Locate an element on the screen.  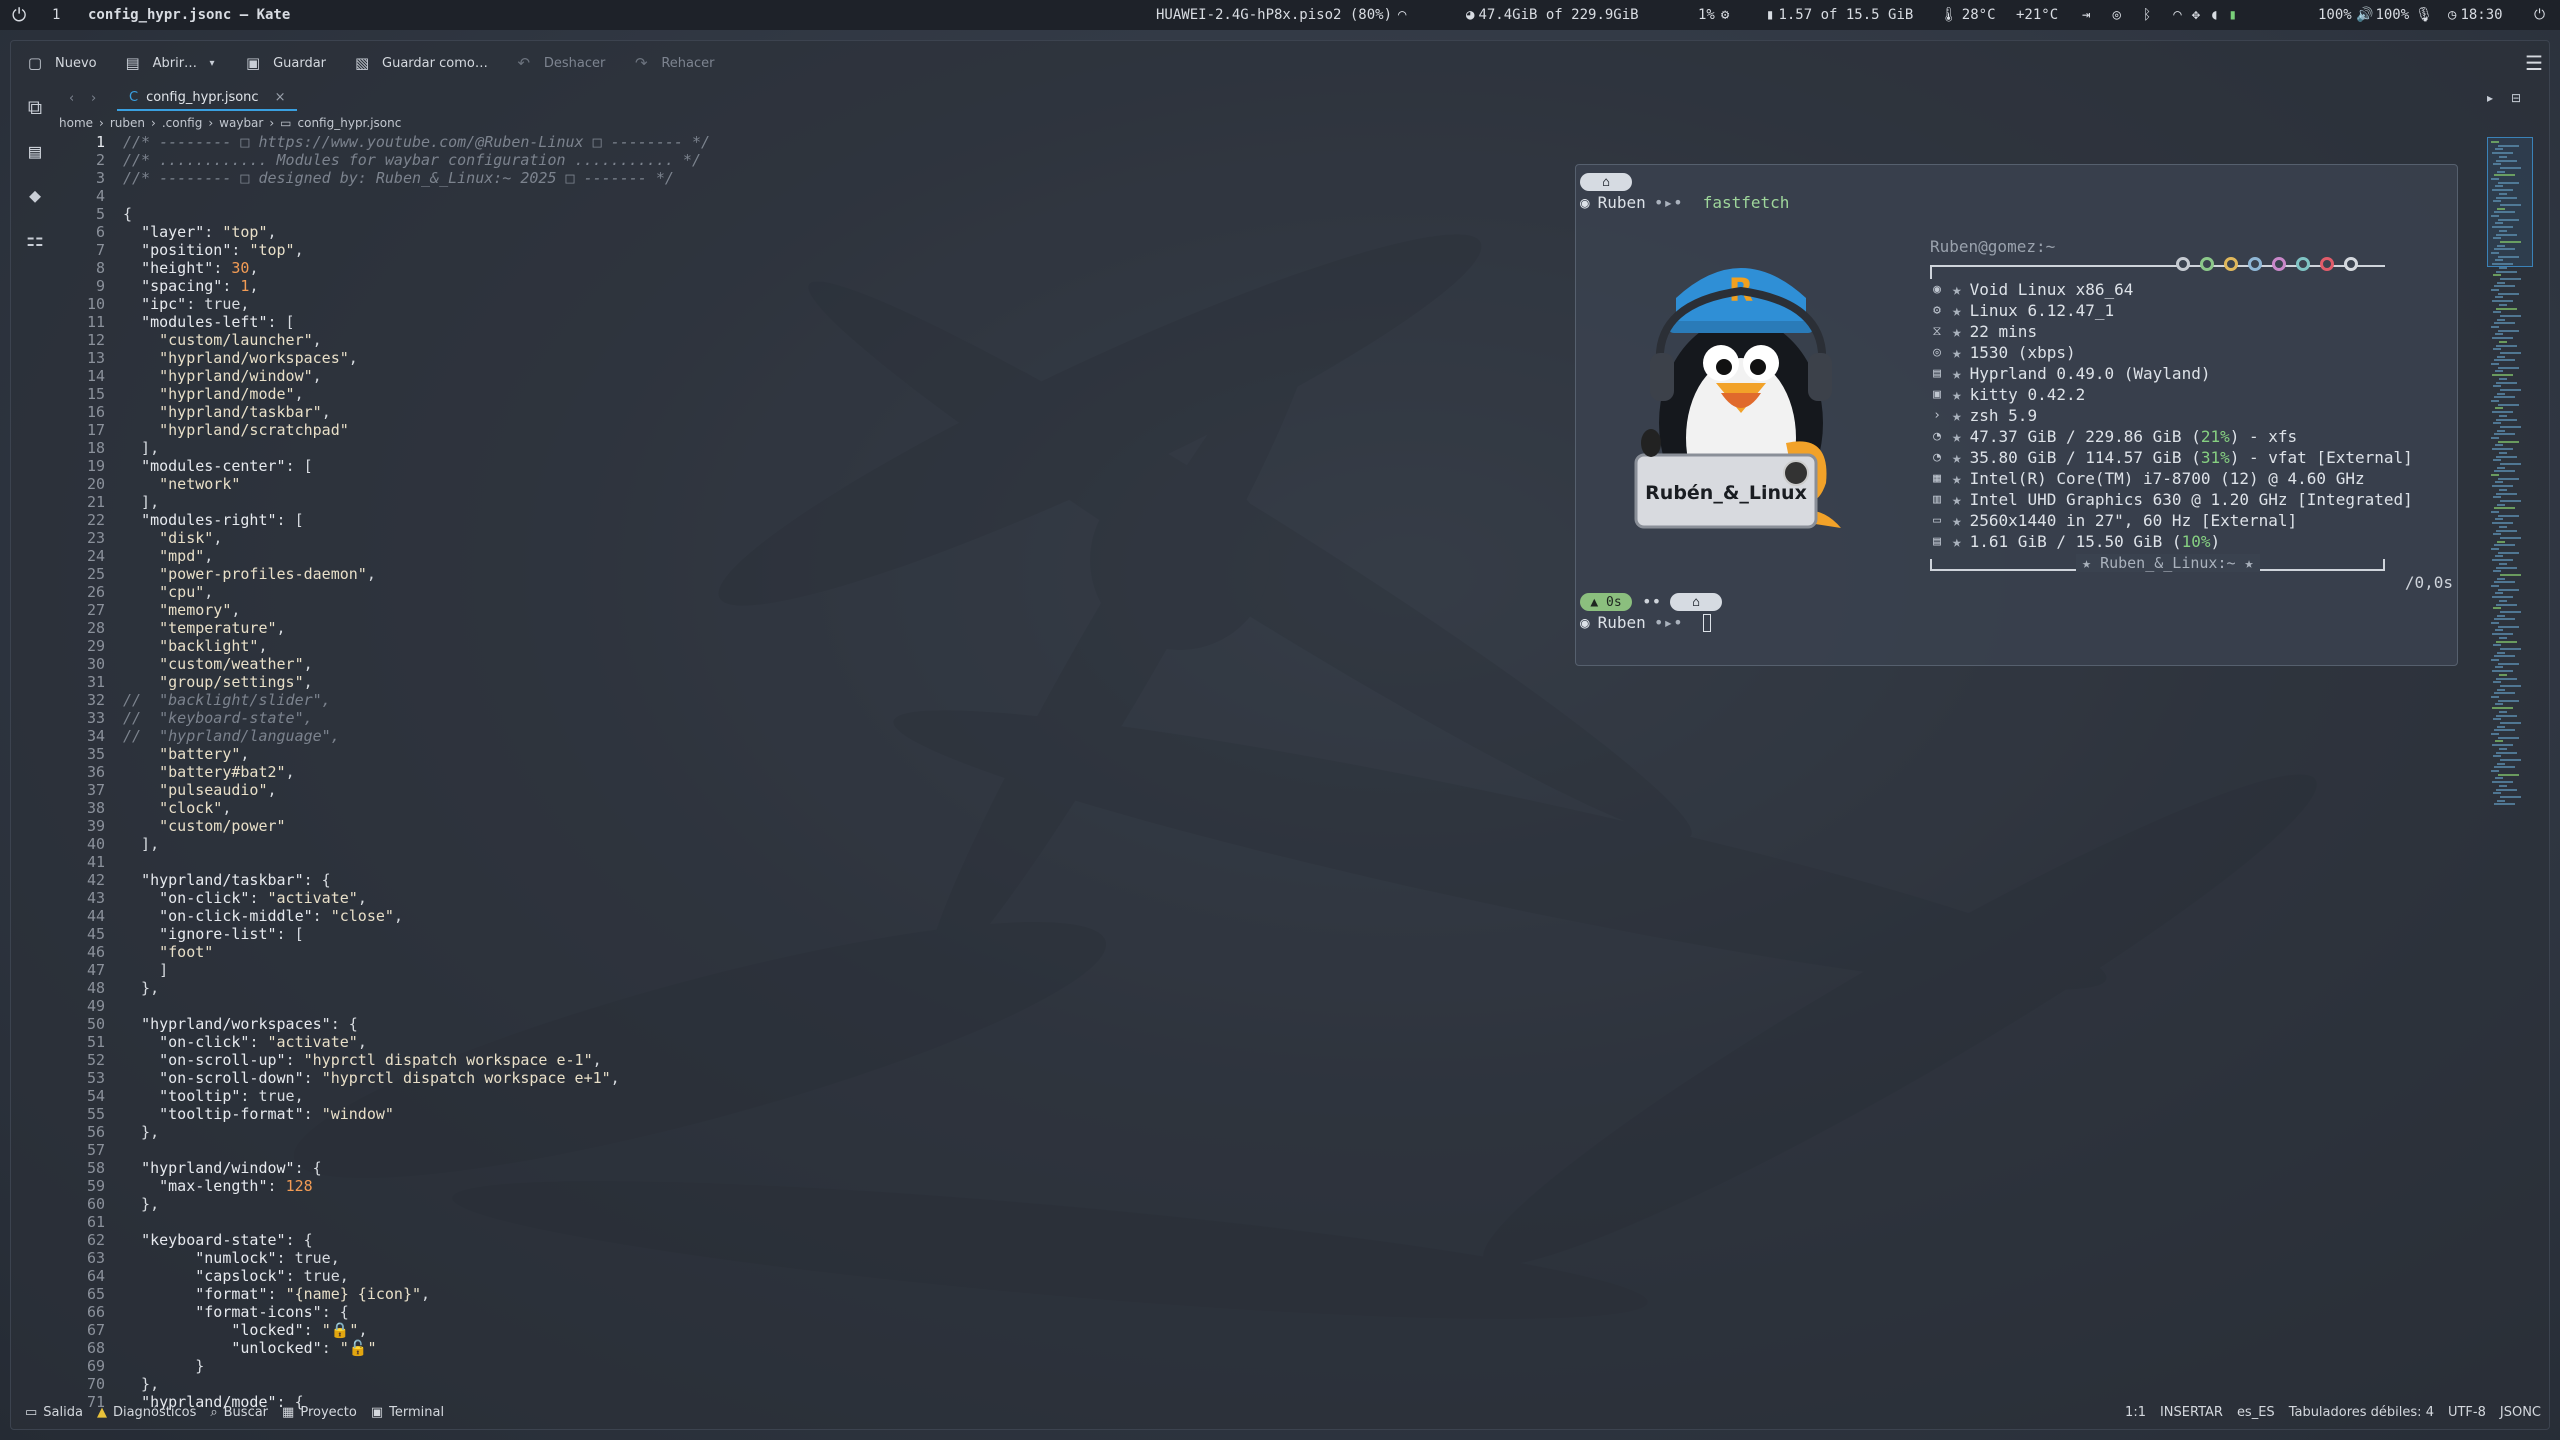
hamburger-menu-icon: ☰ is located at coordinates (2534, 63).